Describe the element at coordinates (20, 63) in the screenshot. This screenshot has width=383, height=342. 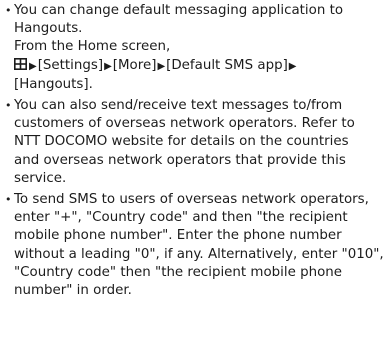
I see `menu-grid-icon` at that location.